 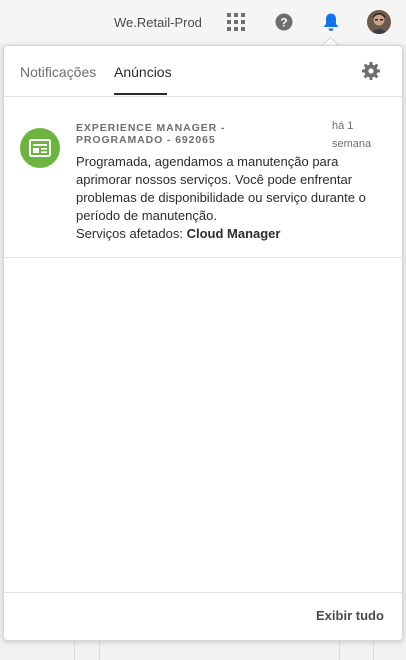 I want to click on affected-services: Serviços afetados: Cloud Manager, so click(x=226, y=234).